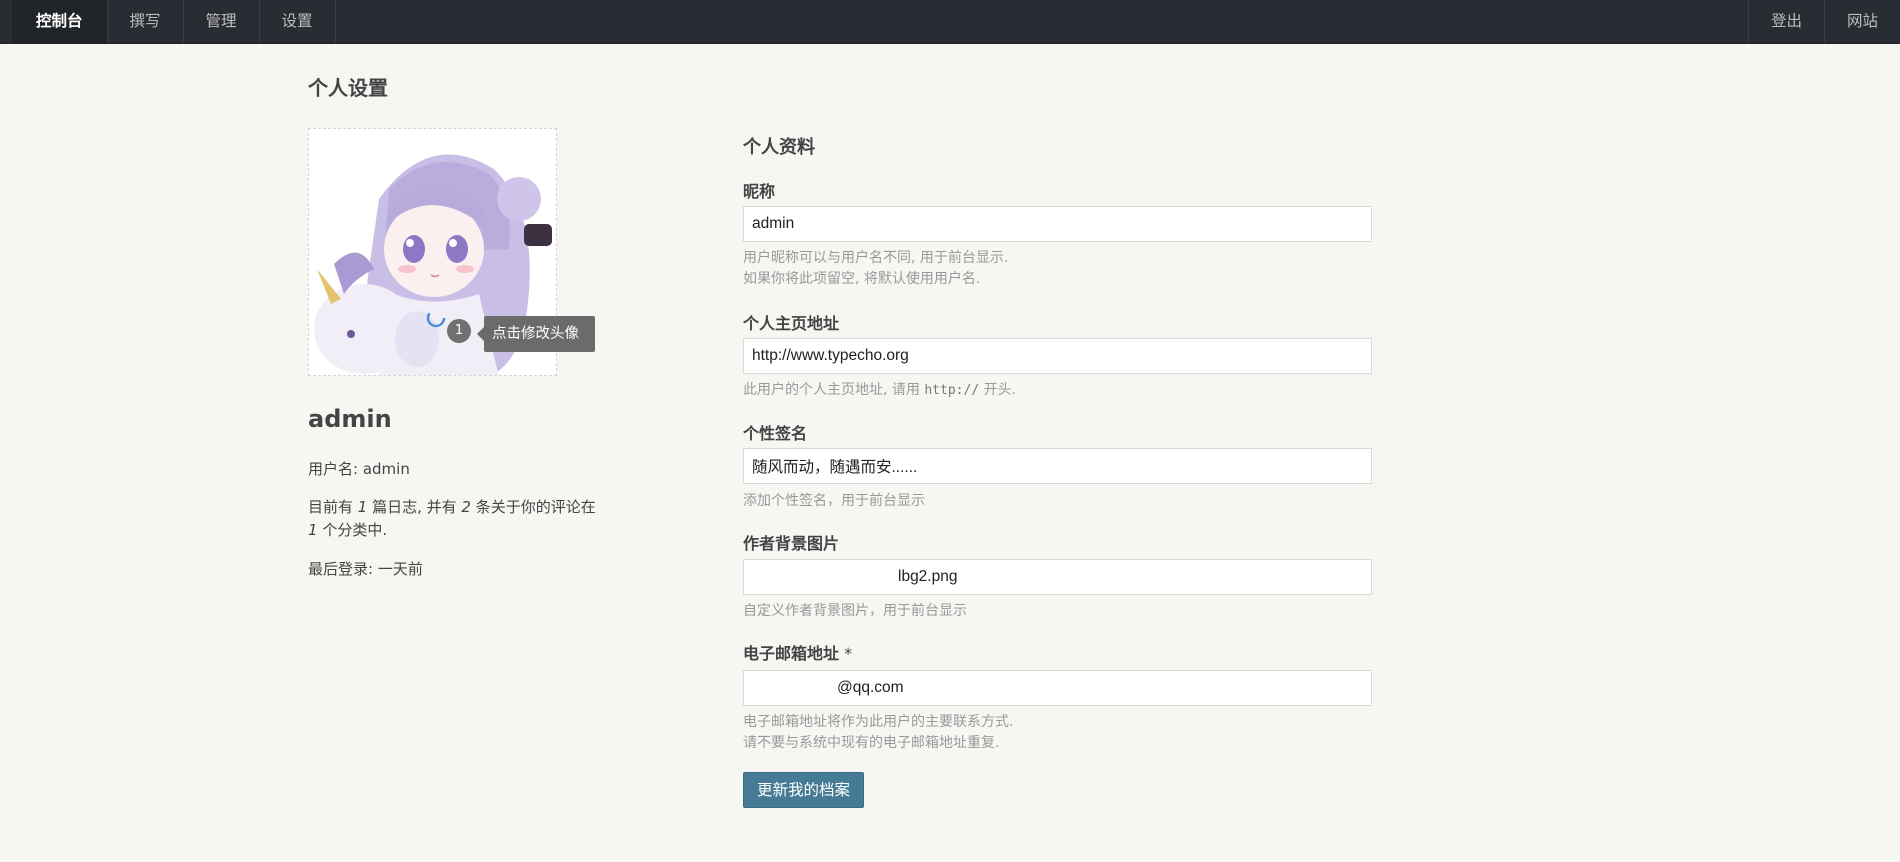  What do you see at coordinates (313, 530) in the screenshot?
I see `category-count: 1` at bounding box center [313, 530].